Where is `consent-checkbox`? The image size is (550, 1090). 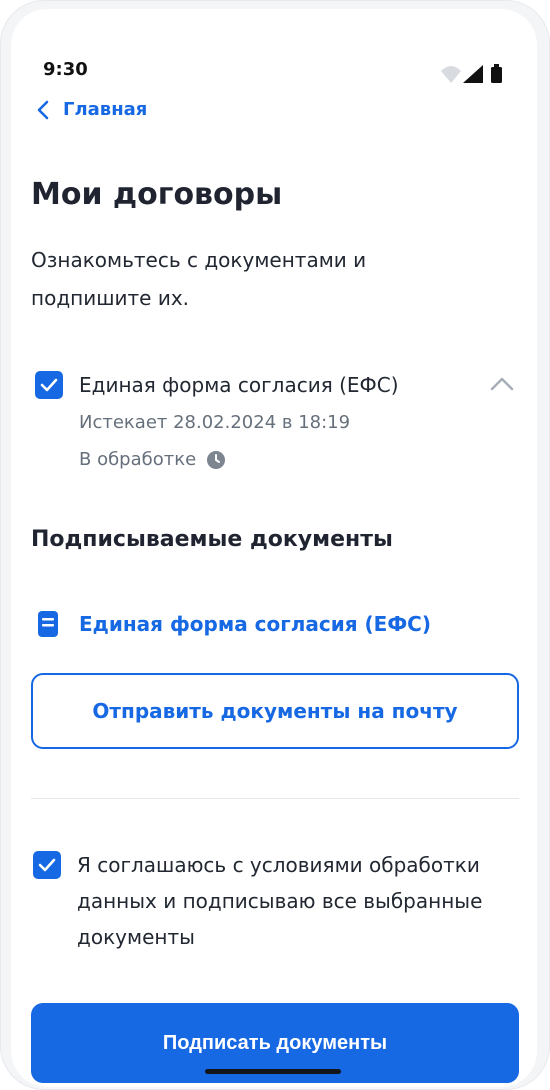 consent-checkbox is located at coordinates (47, 865).